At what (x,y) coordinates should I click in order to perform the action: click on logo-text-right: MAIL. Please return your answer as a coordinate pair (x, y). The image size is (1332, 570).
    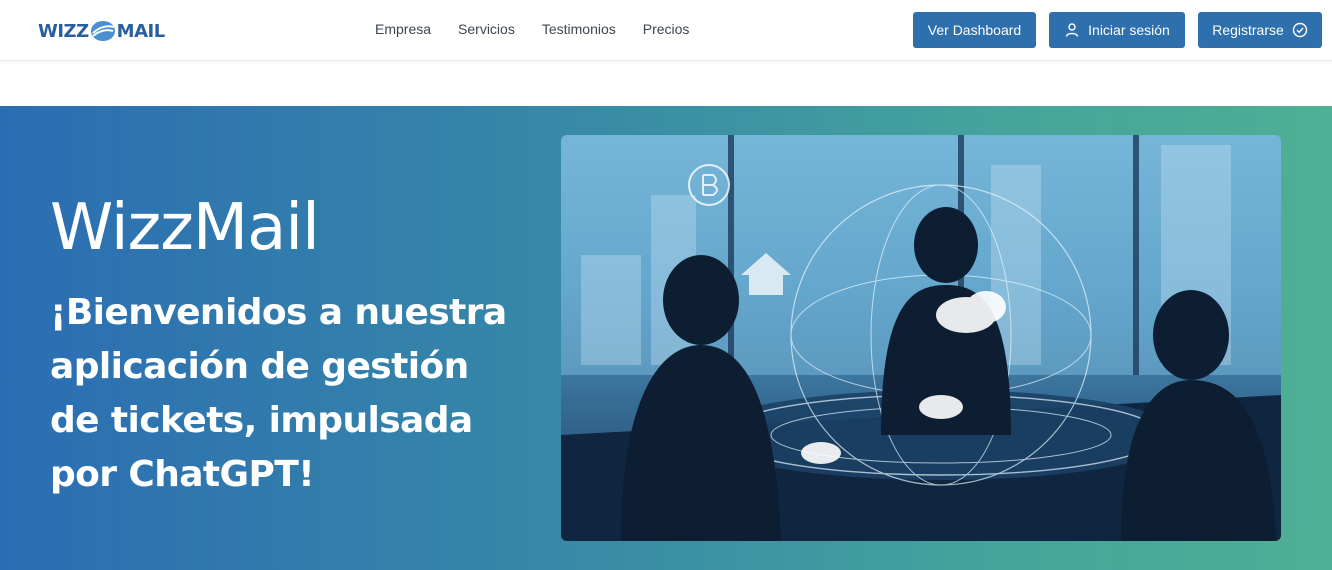
    Looking at the image, I should click on (141, 31).